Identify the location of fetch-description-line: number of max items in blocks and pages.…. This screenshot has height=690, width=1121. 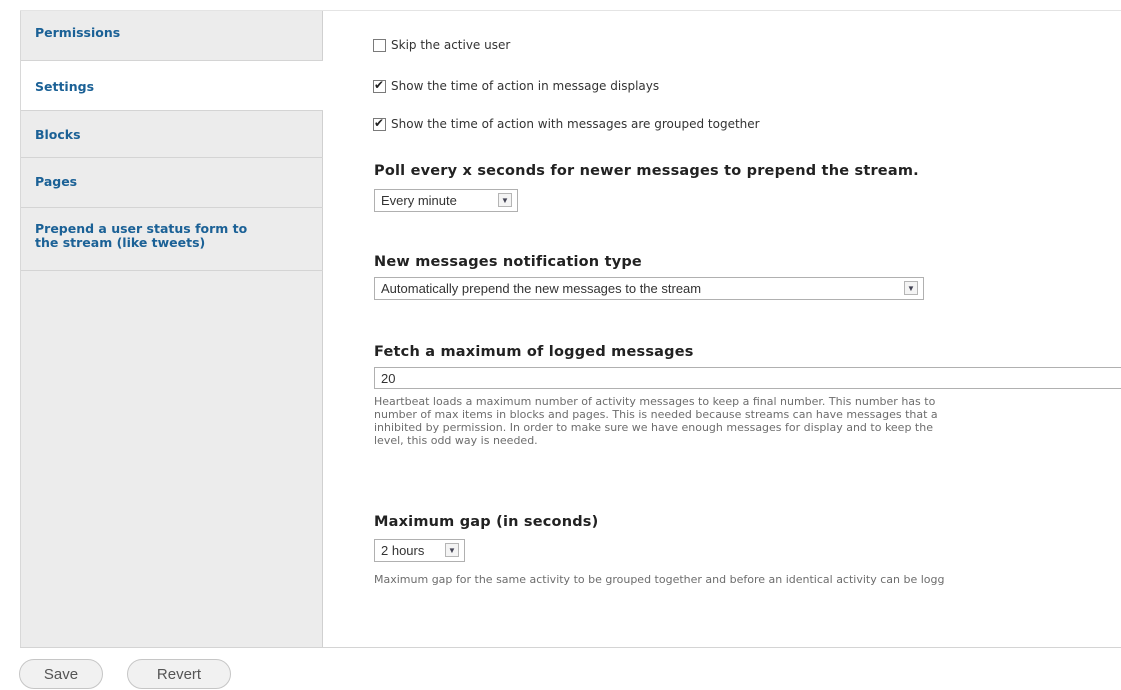
(656, 414).